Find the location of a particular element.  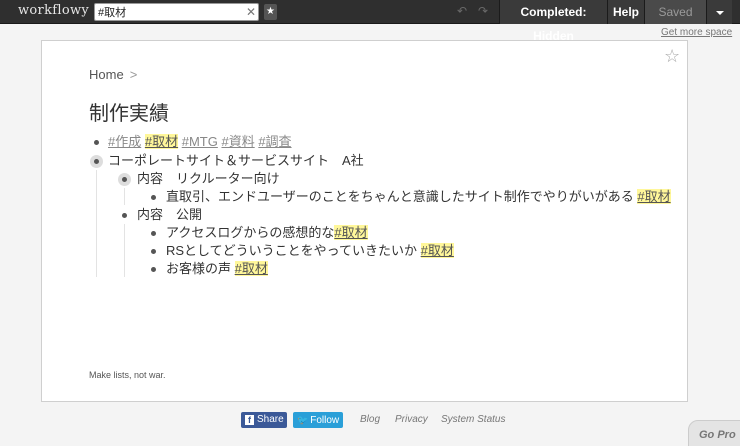

search-input is located at coordinates (176, 12).